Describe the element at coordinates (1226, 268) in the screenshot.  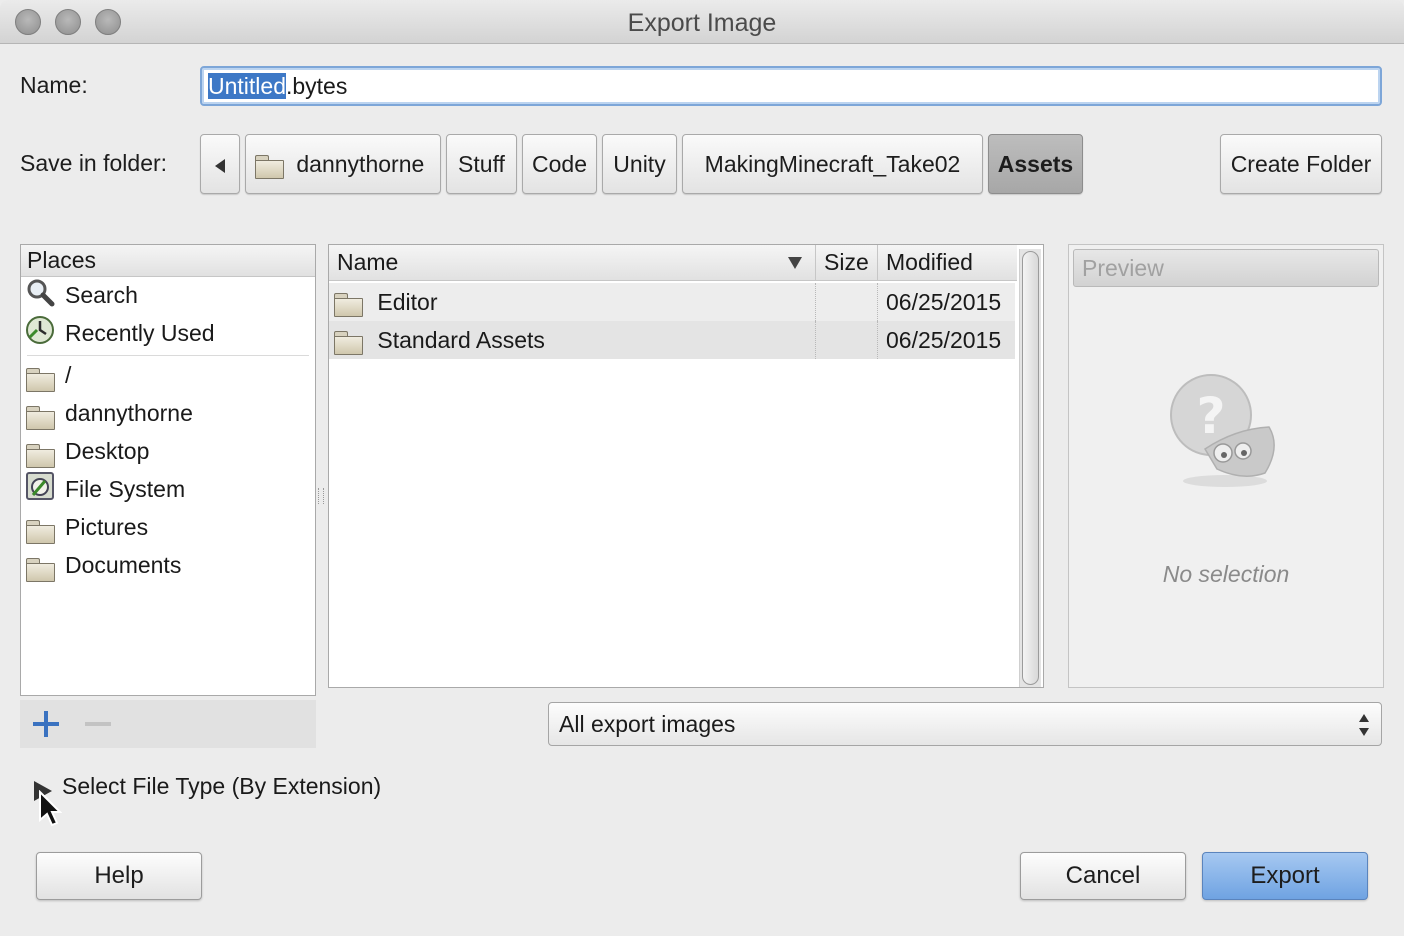
I see `preview-header: Preview` at that location.